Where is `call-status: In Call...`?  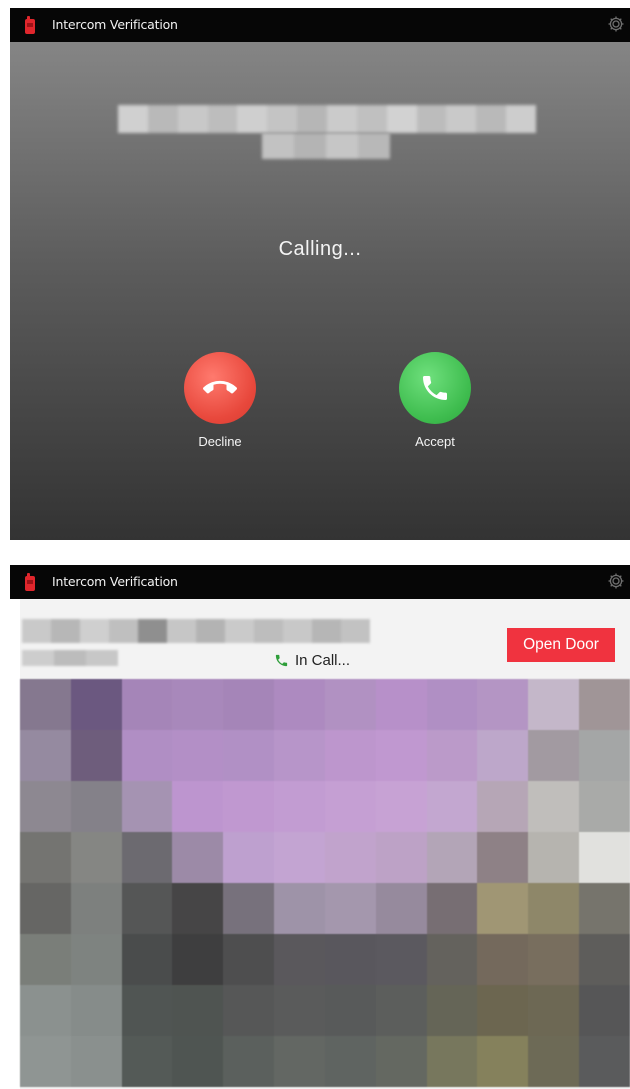 call-status: In Call... is located at coordinates (312, 660).